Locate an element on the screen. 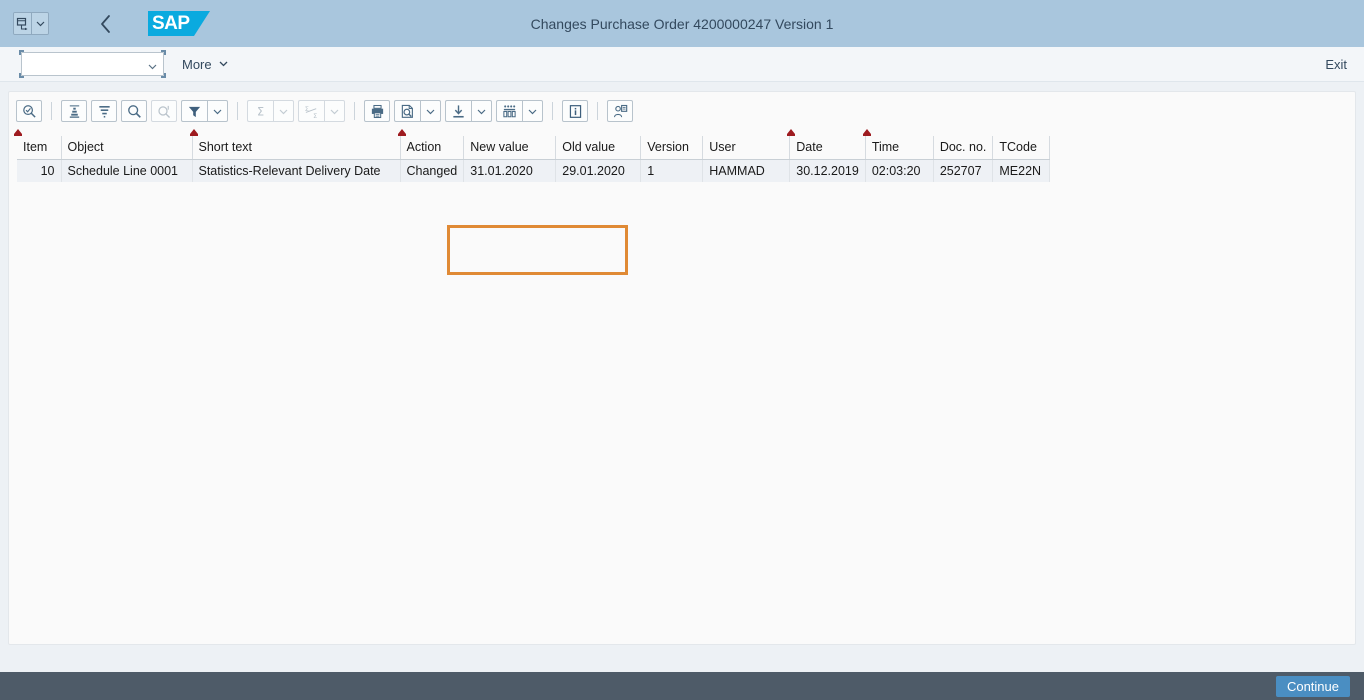 This screenshot has height=700, width=1364. subtotal-icon: Σ Σ is located at coordinates (311, 111).